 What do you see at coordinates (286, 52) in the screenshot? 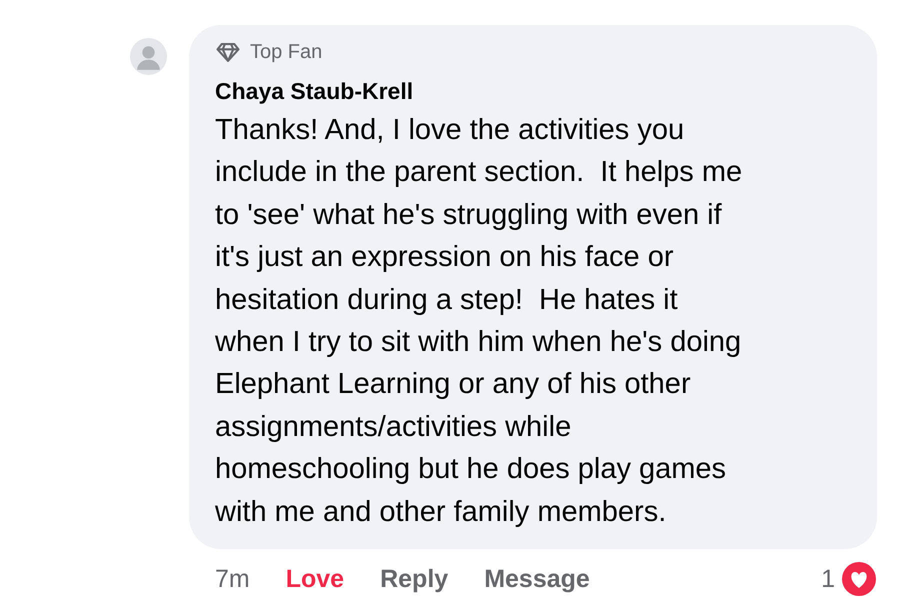
I see `top-fan-label: Top Fan` at bounding box center [286, 52].